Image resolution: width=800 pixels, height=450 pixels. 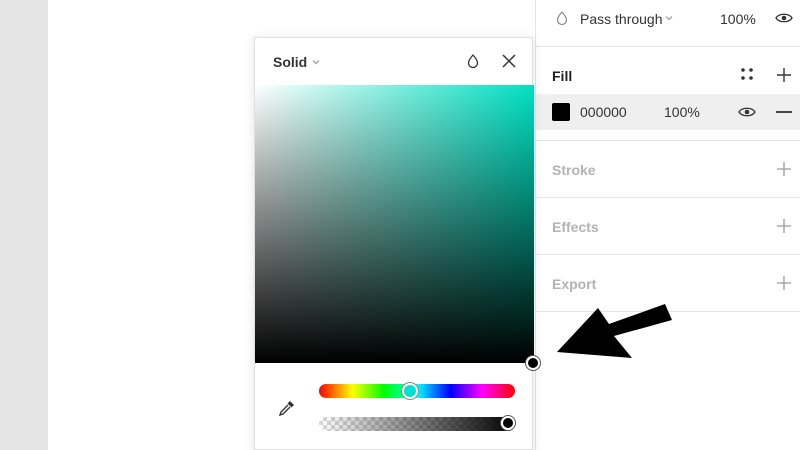 I want to click on picker-header: Solid, so click(x=394, y=62).